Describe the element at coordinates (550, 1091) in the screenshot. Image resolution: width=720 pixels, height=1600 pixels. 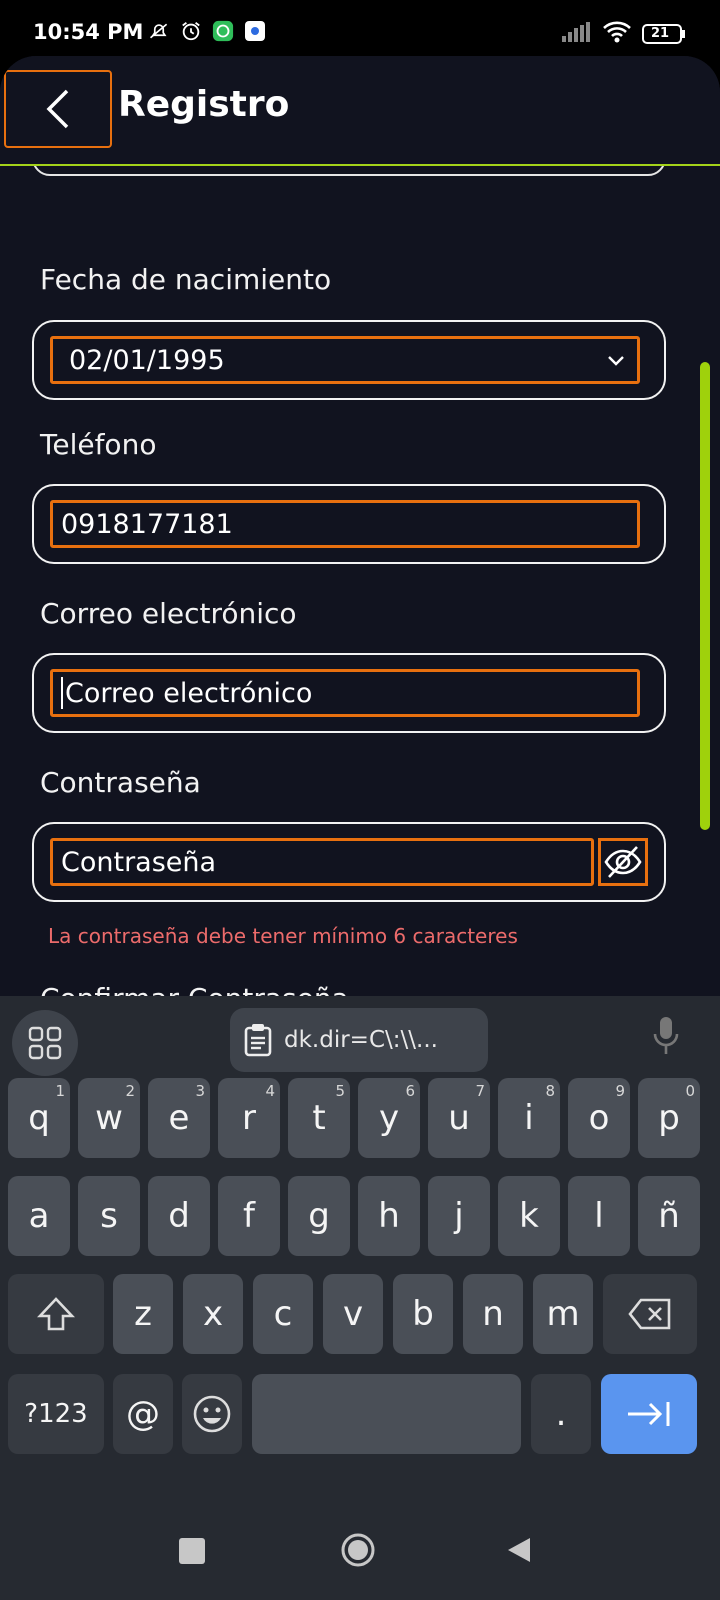
I see `key-hint: 8` at that location.